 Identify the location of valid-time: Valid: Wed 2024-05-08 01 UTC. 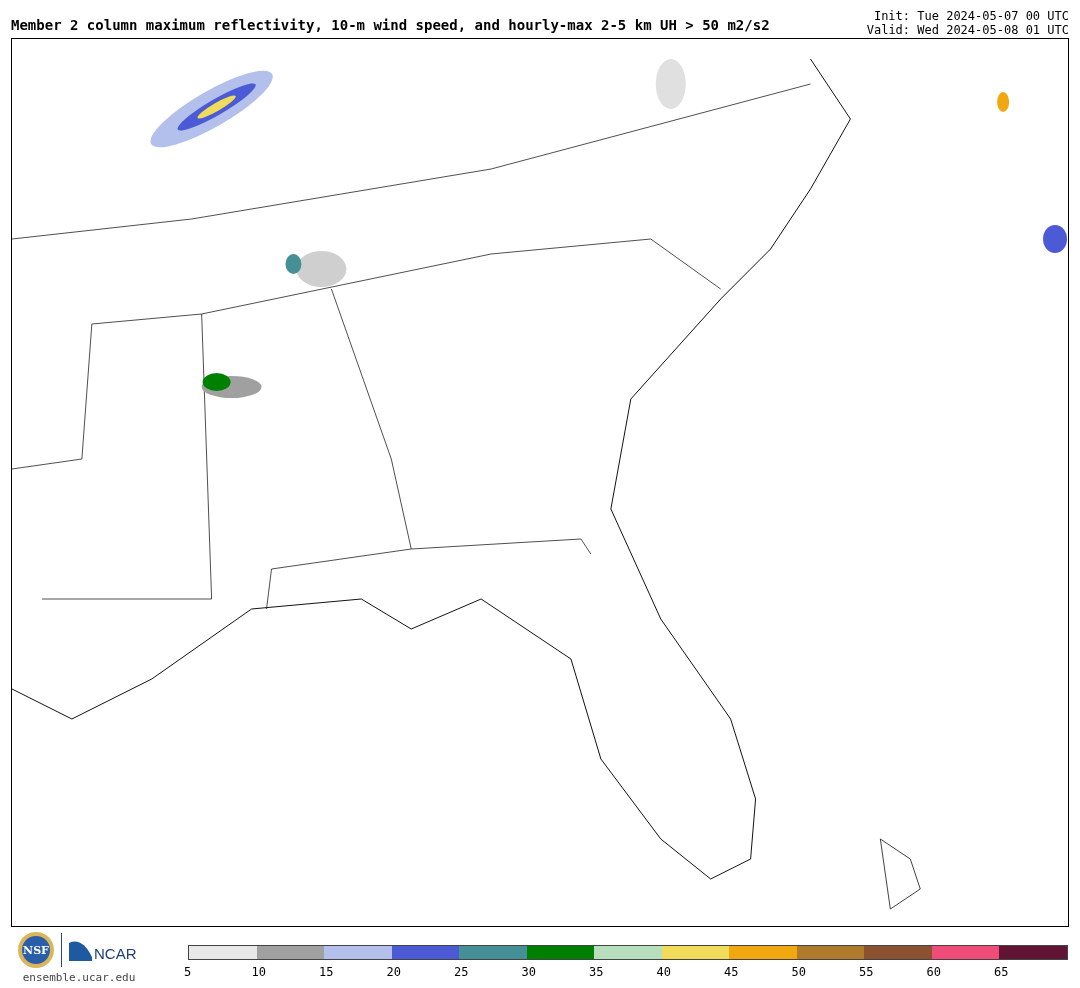
(967, 30).